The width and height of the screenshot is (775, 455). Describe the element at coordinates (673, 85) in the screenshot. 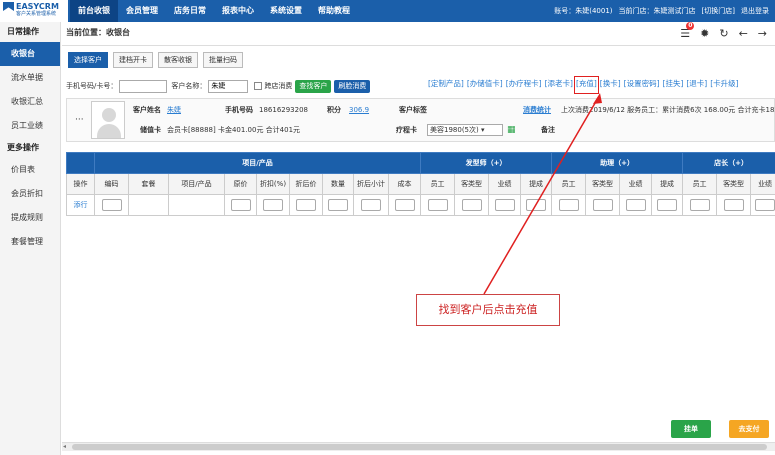

I see `link-report-loss: [挂失]` at that location.